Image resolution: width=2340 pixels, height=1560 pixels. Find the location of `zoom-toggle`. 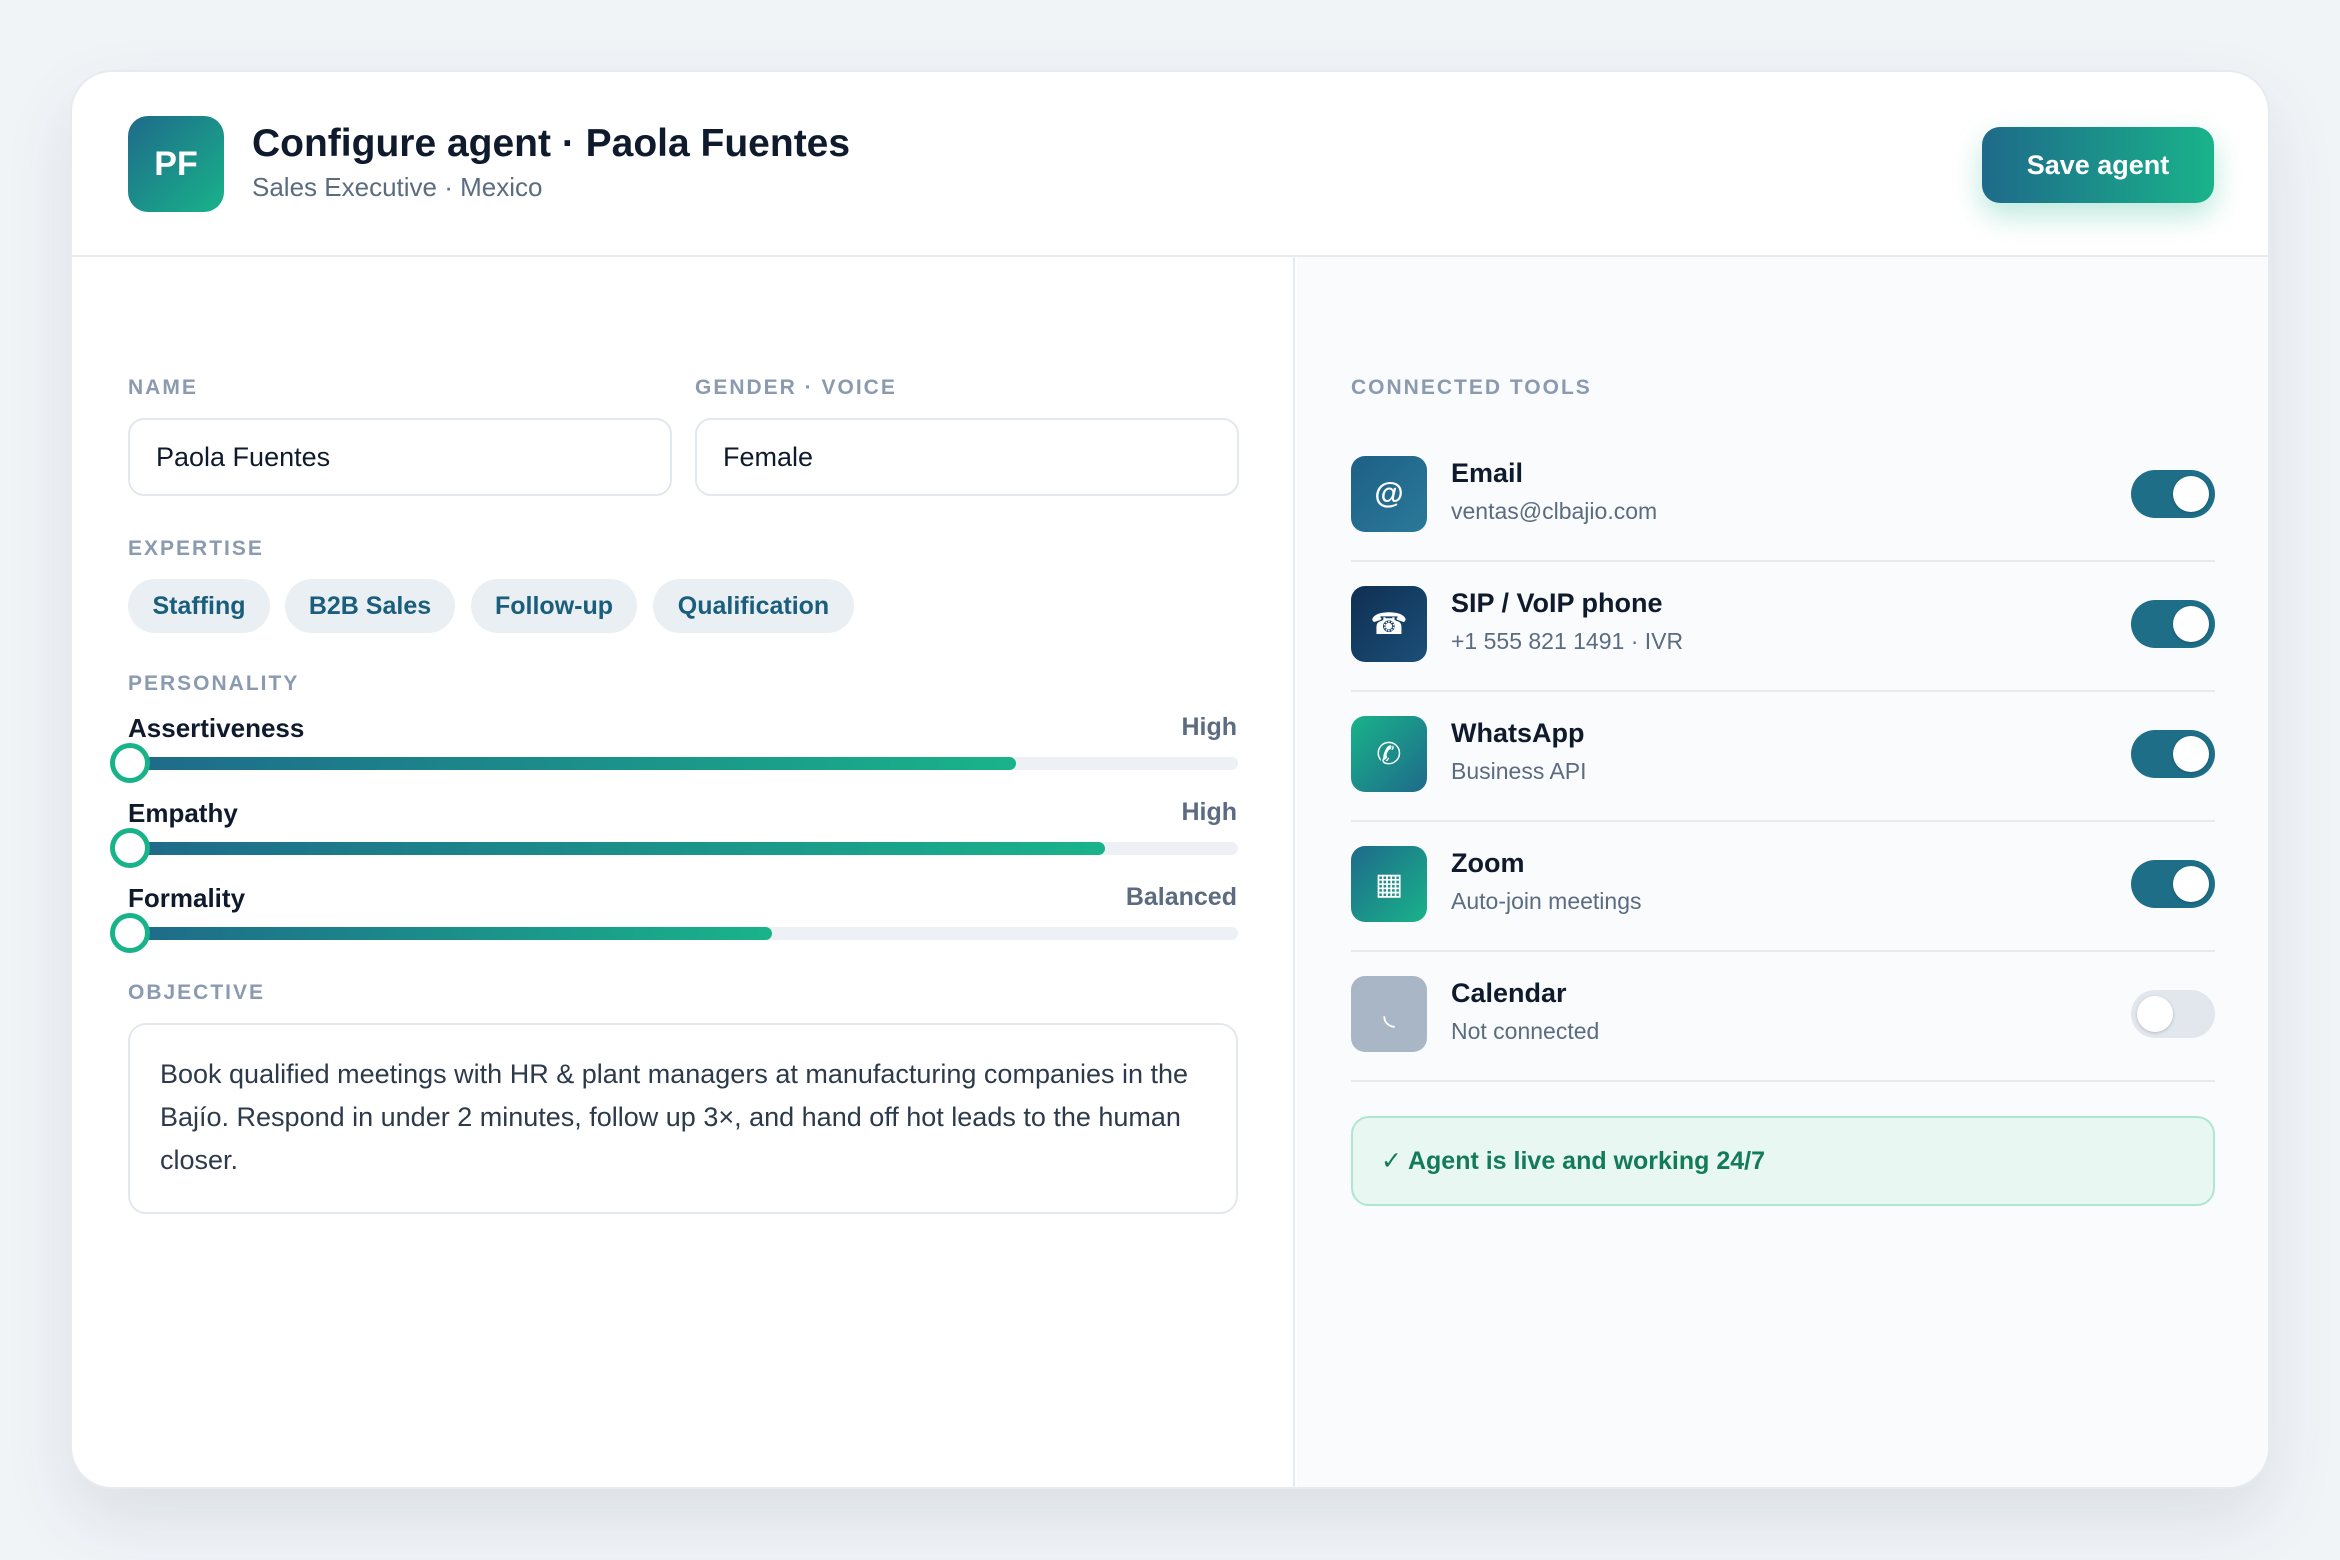

zoom-toggle is located at coordinates (2173, 884).